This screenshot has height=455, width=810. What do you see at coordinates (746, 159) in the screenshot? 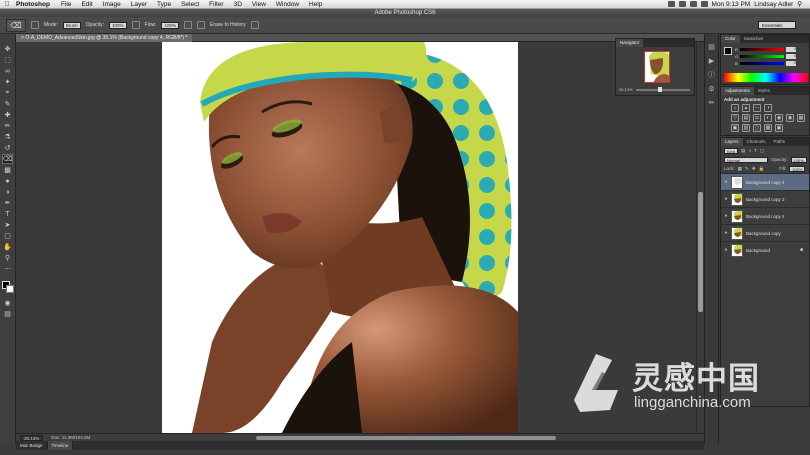
I see `blend-mode-select: Normal` at bounding box center [746, 159].